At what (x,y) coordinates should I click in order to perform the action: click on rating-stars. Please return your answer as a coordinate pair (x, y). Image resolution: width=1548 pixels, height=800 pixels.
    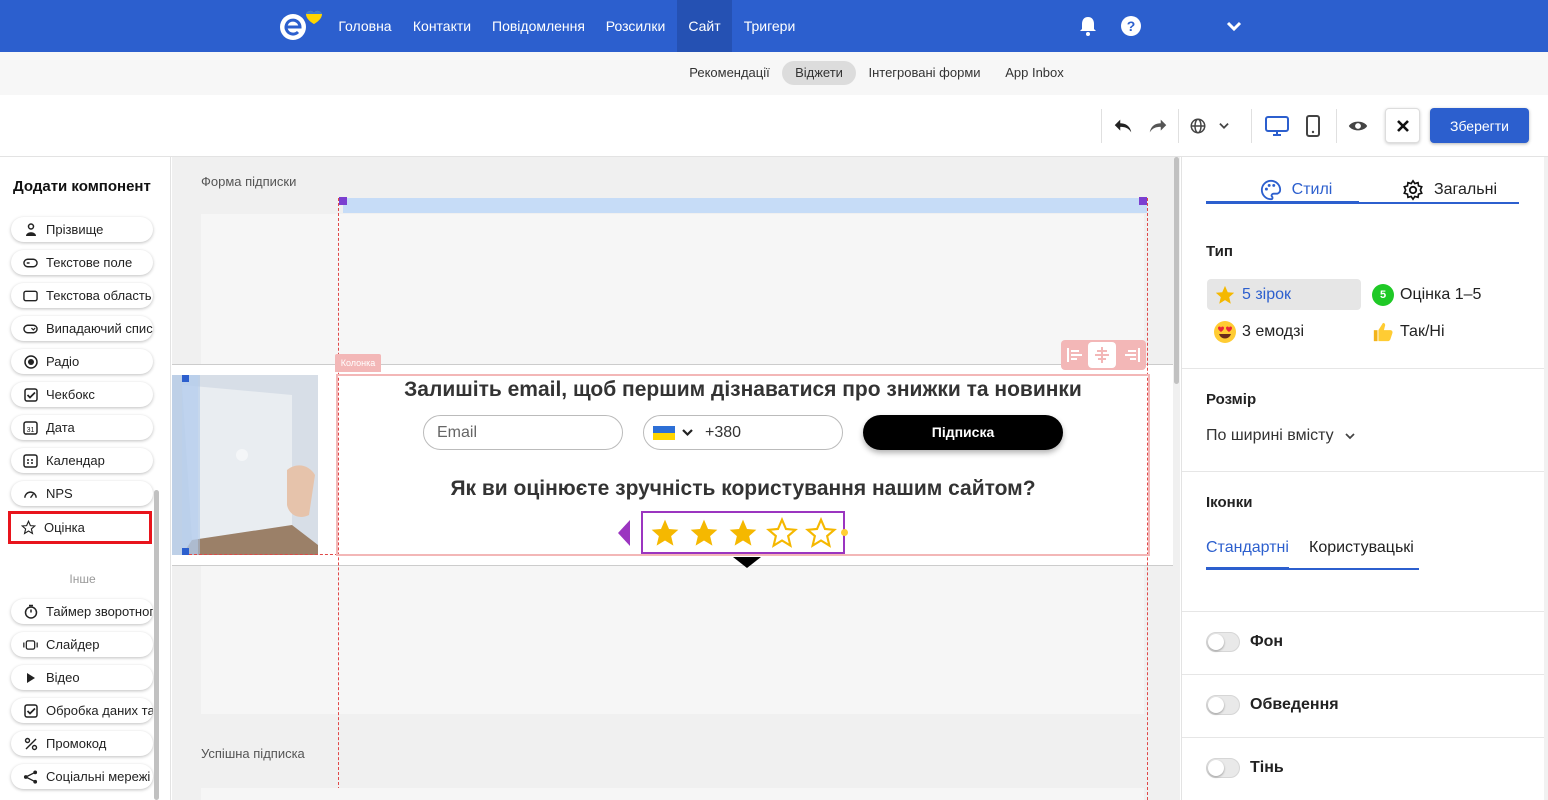
    Looking at the image, I should click on (743, 532).